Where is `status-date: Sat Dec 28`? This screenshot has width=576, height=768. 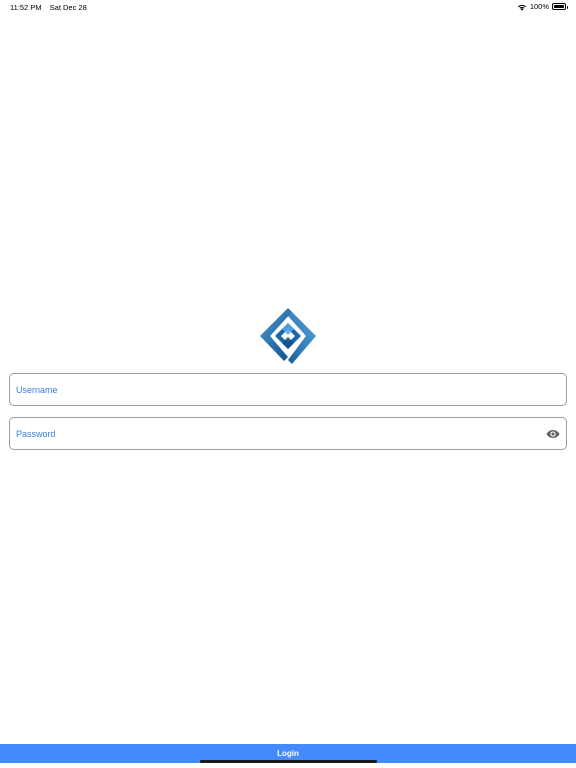 status-date: Sat Dec 28 is located at coordinates (68, 7).